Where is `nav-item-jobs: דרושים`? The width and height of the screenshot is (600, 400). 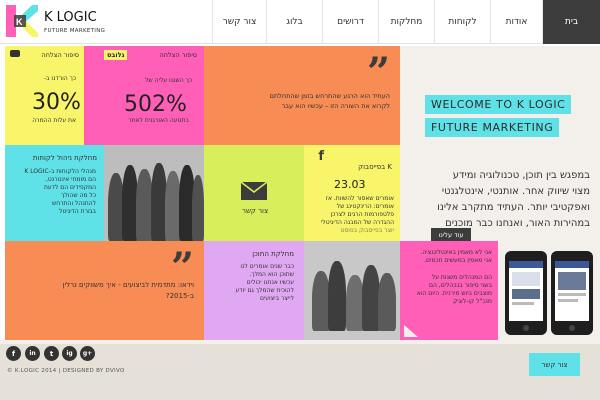 nav-item-jobs: דרושים is located at coordinates (350, 22).